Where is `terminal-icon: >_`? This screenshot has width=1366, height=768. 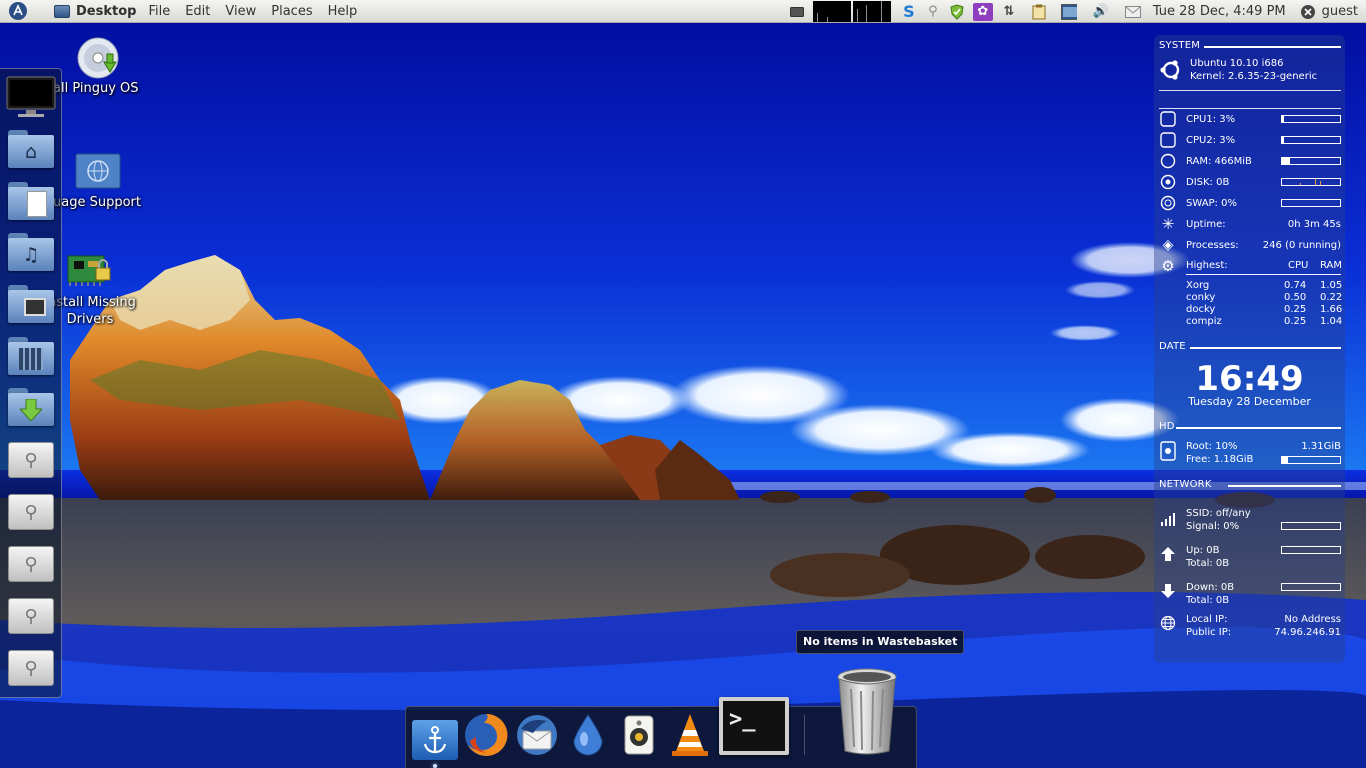
terminal-icon: >_ is located at coordinates (754, 726).